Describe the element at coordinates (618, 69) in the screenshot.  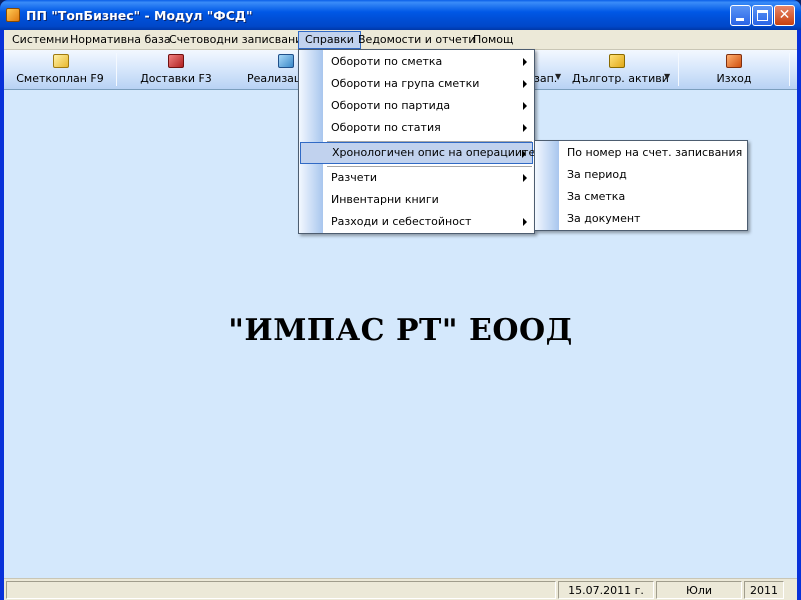
I see `toolbar-dalgotr-aktivi-button: Дълготр. активи` at that location.